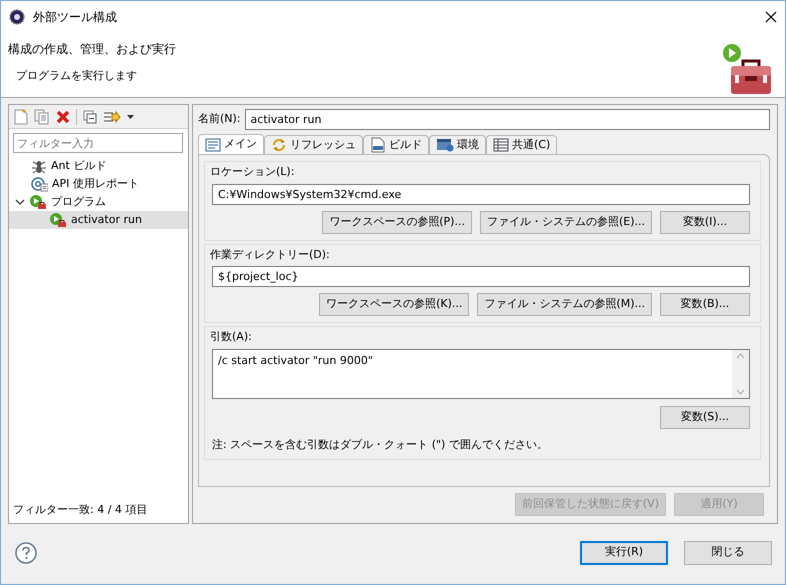 The height and width of the screenshot is (585, 786). I want to click on tab: 環境, so click(457, 144).